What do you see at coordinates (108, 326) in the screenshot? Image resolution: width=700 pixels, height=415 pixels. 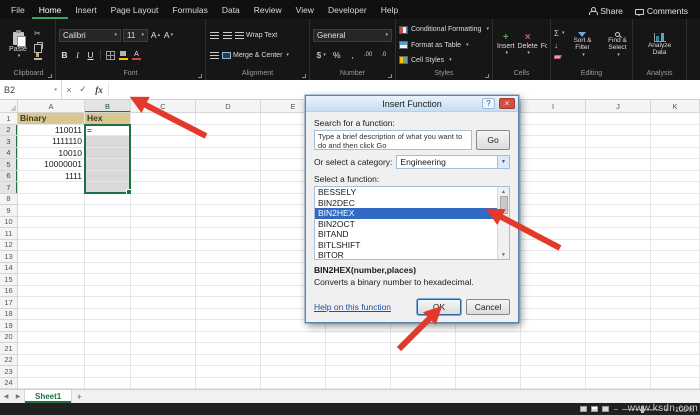 I see `cell-B19` at bounding box center [108, 326].